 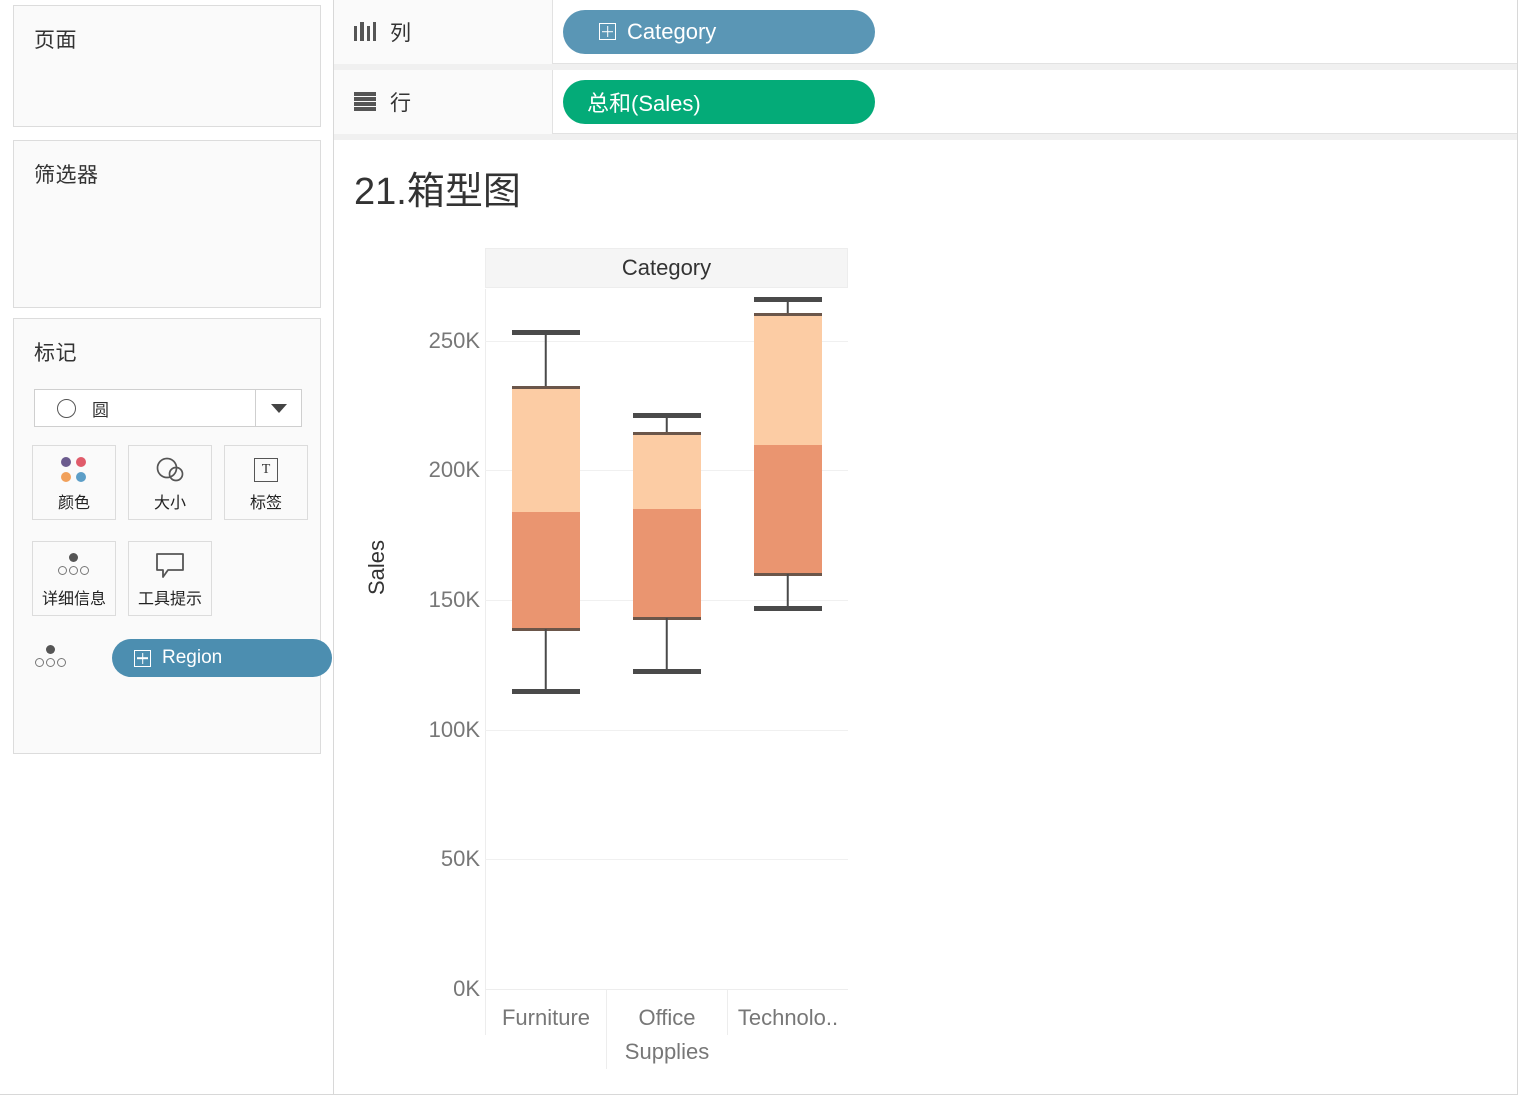 I want to click on text-label-icon: T, so click(x=266, y=470).